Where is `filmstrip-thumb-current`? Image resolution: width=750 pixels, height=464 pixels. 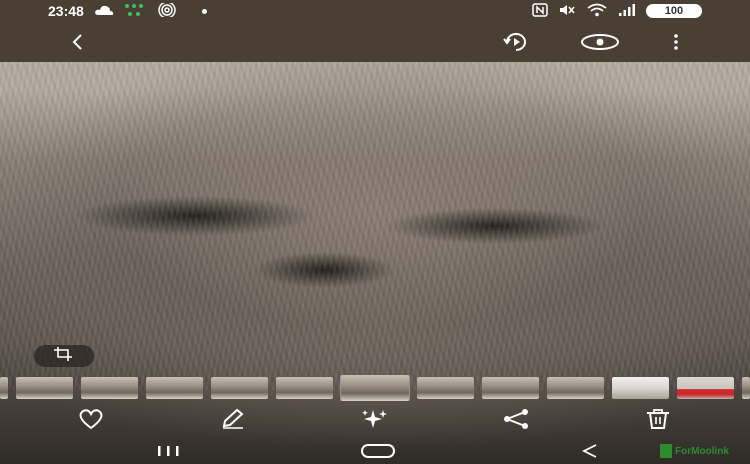 filmstrip-thumb-current is located at coordinates (375, 388).